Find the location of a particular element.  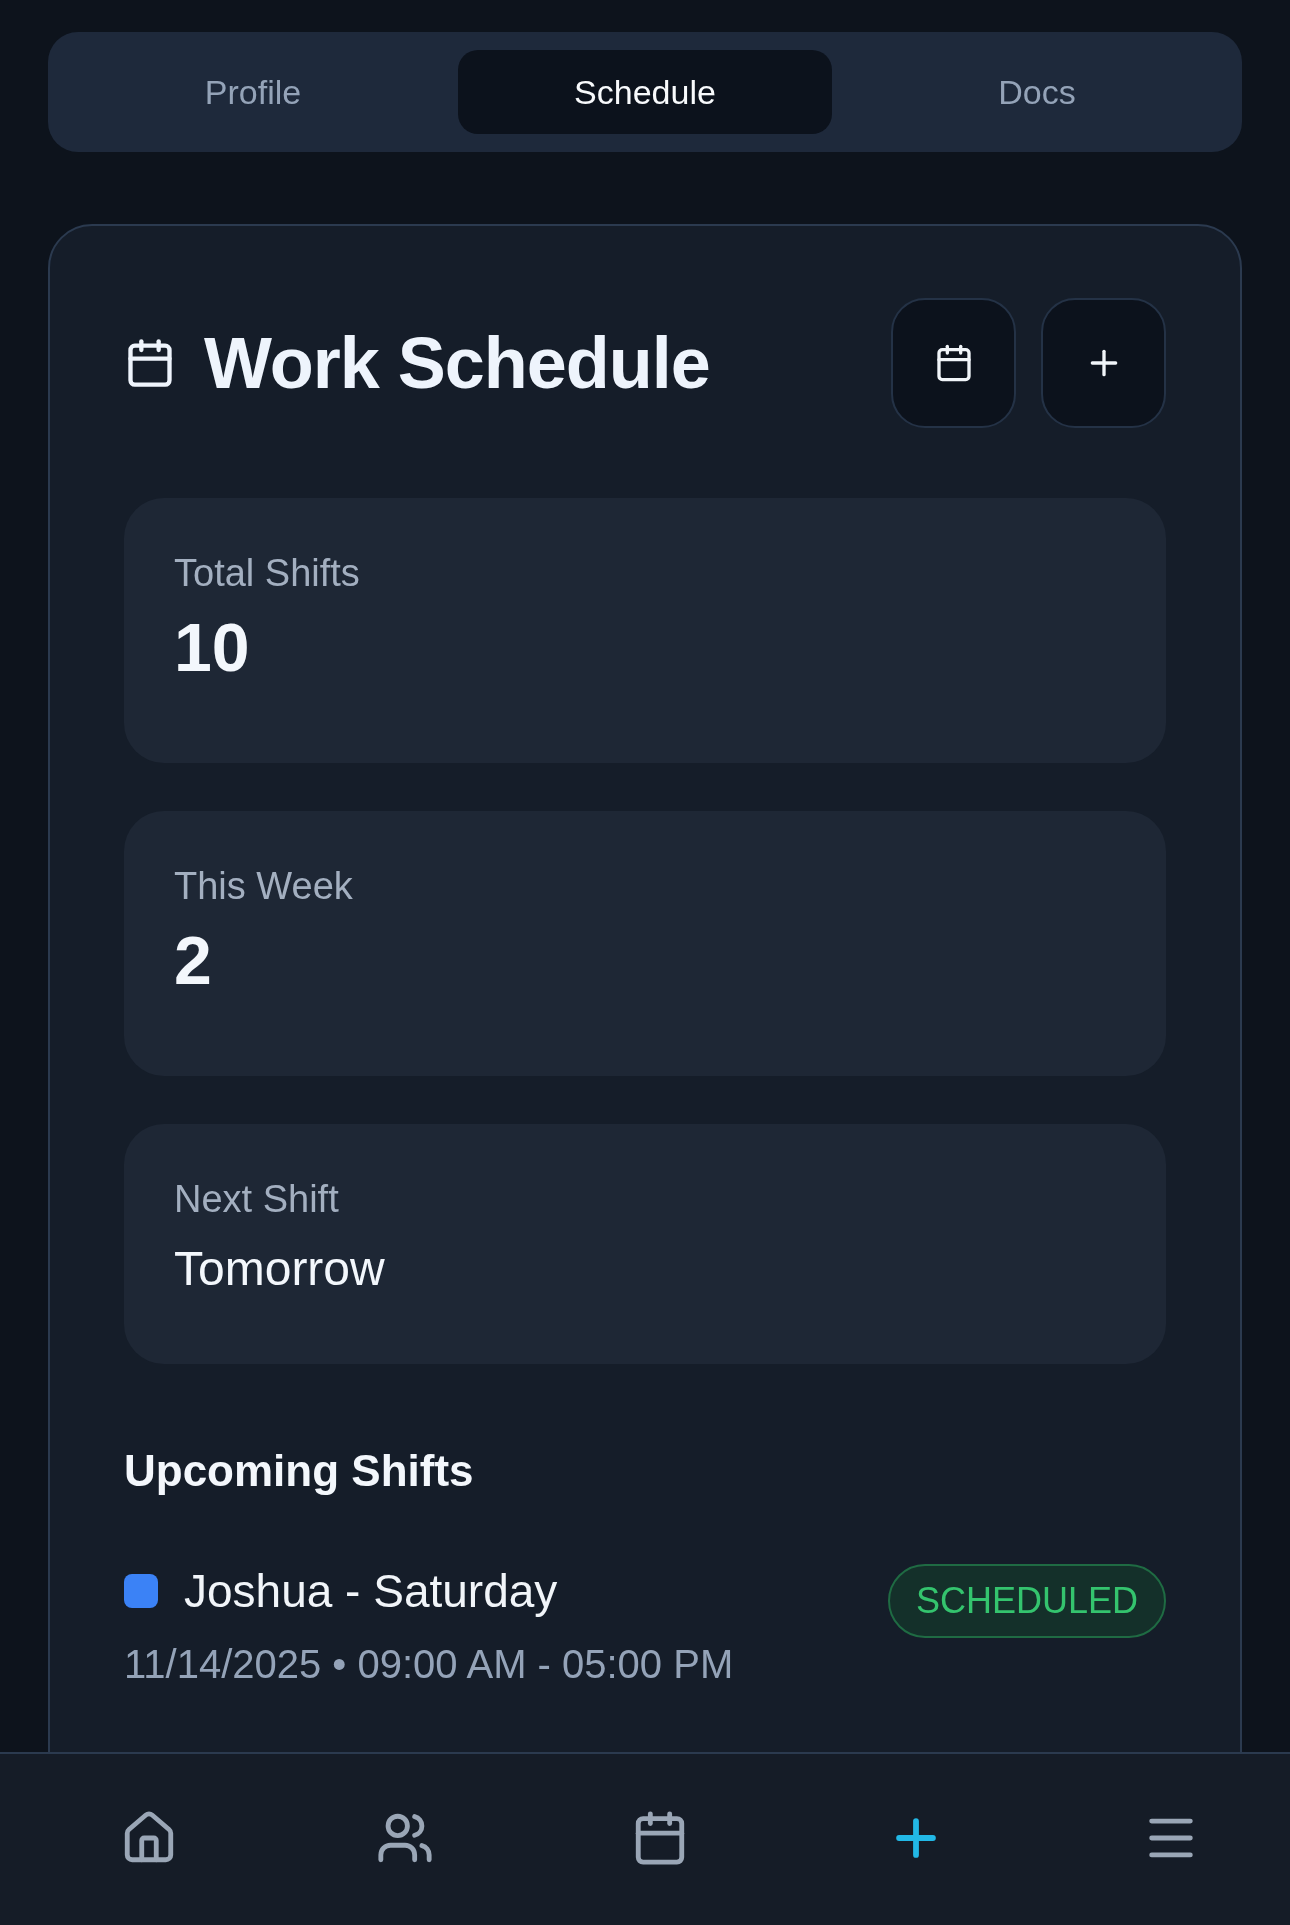

shift-title: Joshua - Saturday is located at coordinates (371, 1591).